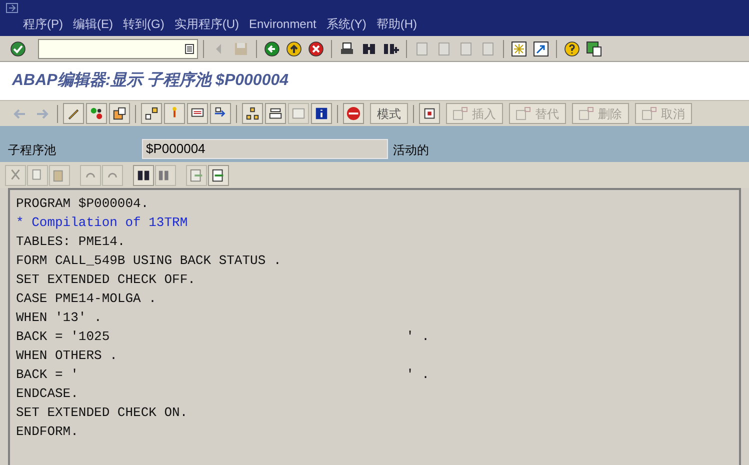 The image size is (749, 465). I want to click on cancel-icon, so click(316, 48).